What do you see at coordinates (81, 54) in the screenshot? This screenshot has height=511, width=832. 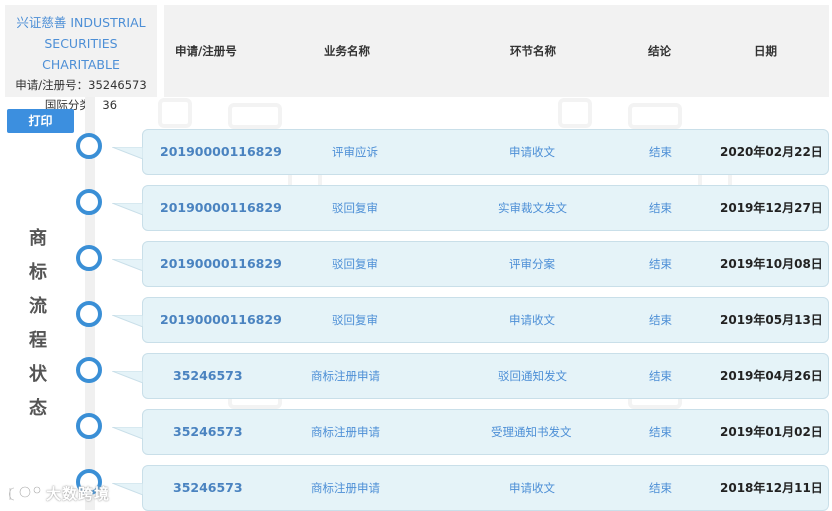 I see `applicant-name-line2: SECURITIES CHARITABLE` at bounding box center [81, 54].